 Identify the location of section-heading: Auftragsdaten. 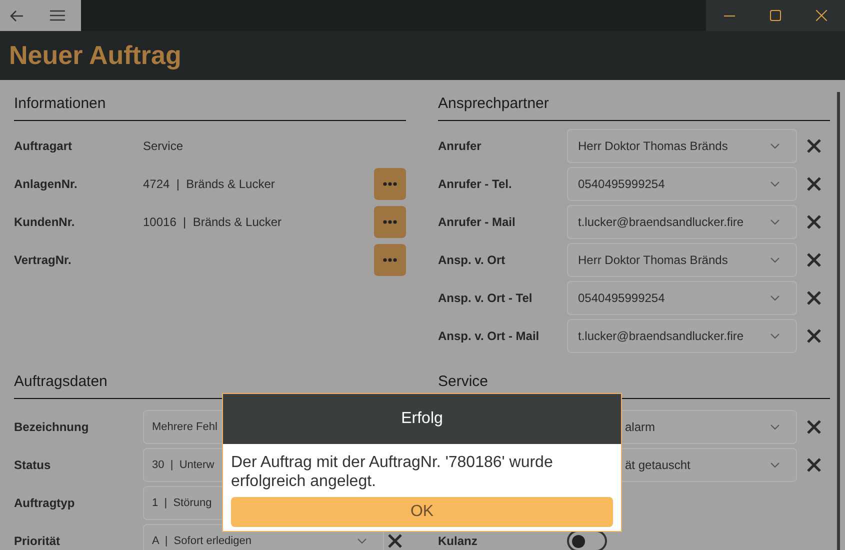
(61, 382).